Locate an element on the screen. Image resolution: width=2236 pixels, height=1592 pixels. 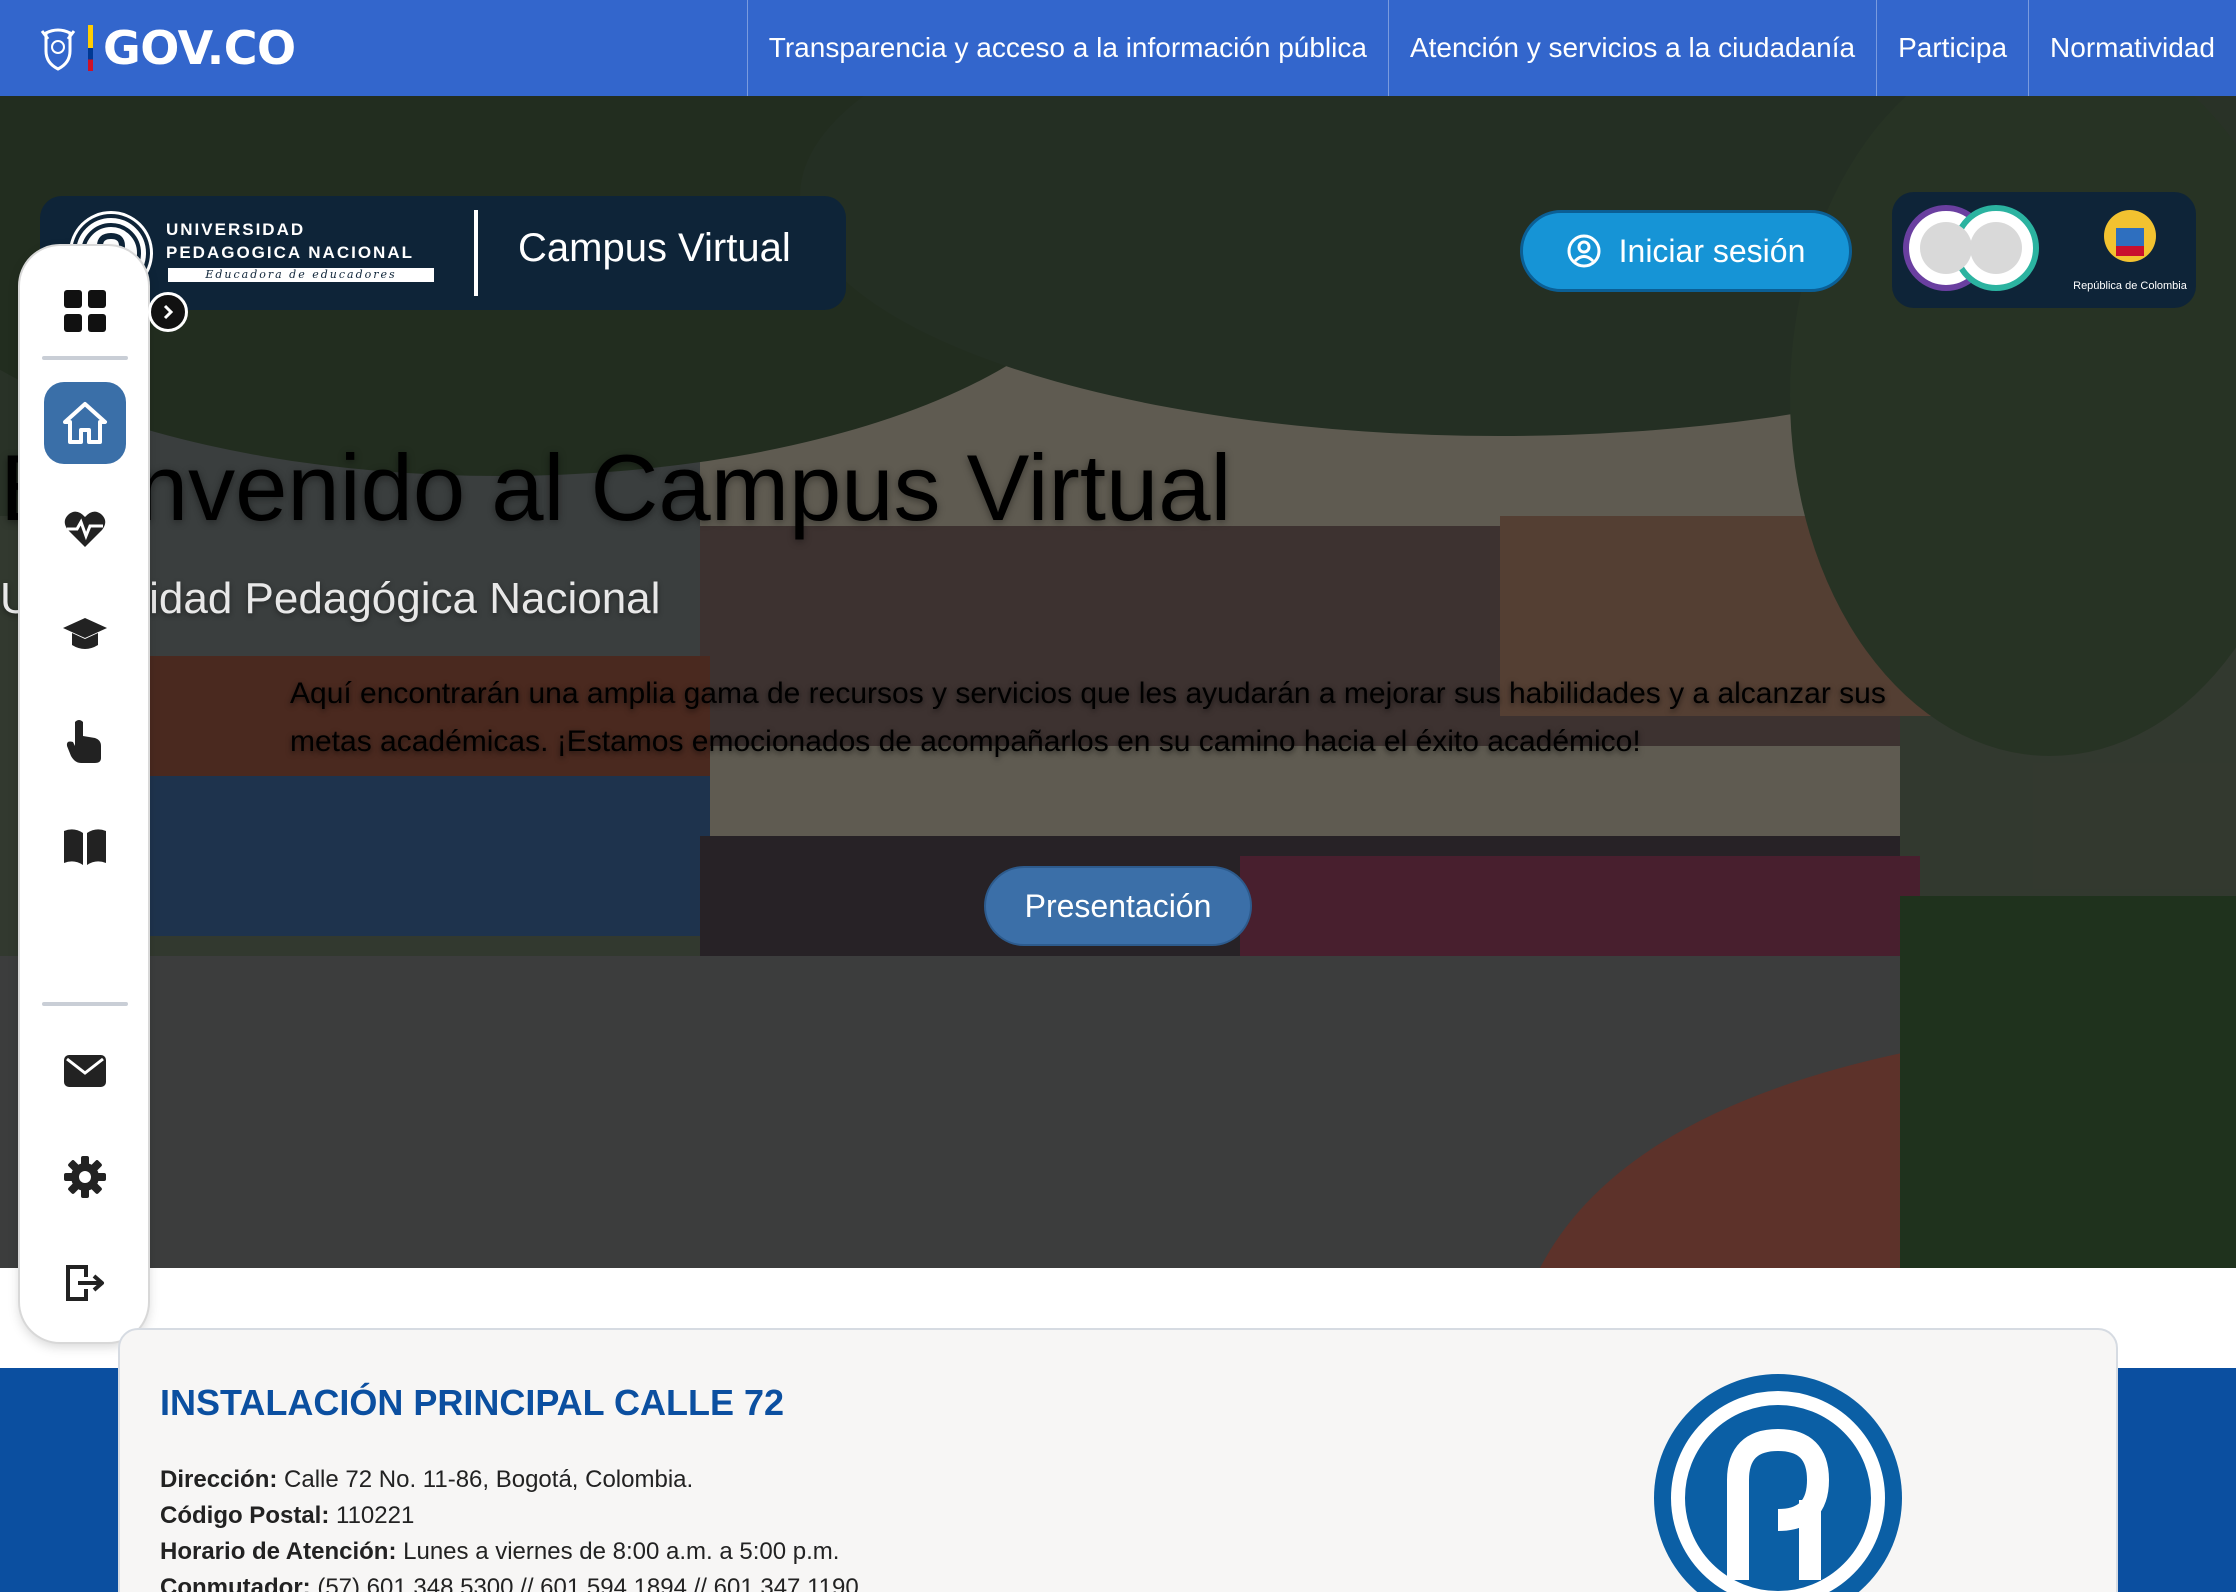
graduation-cap-icon is located at coordinates (85, 633).